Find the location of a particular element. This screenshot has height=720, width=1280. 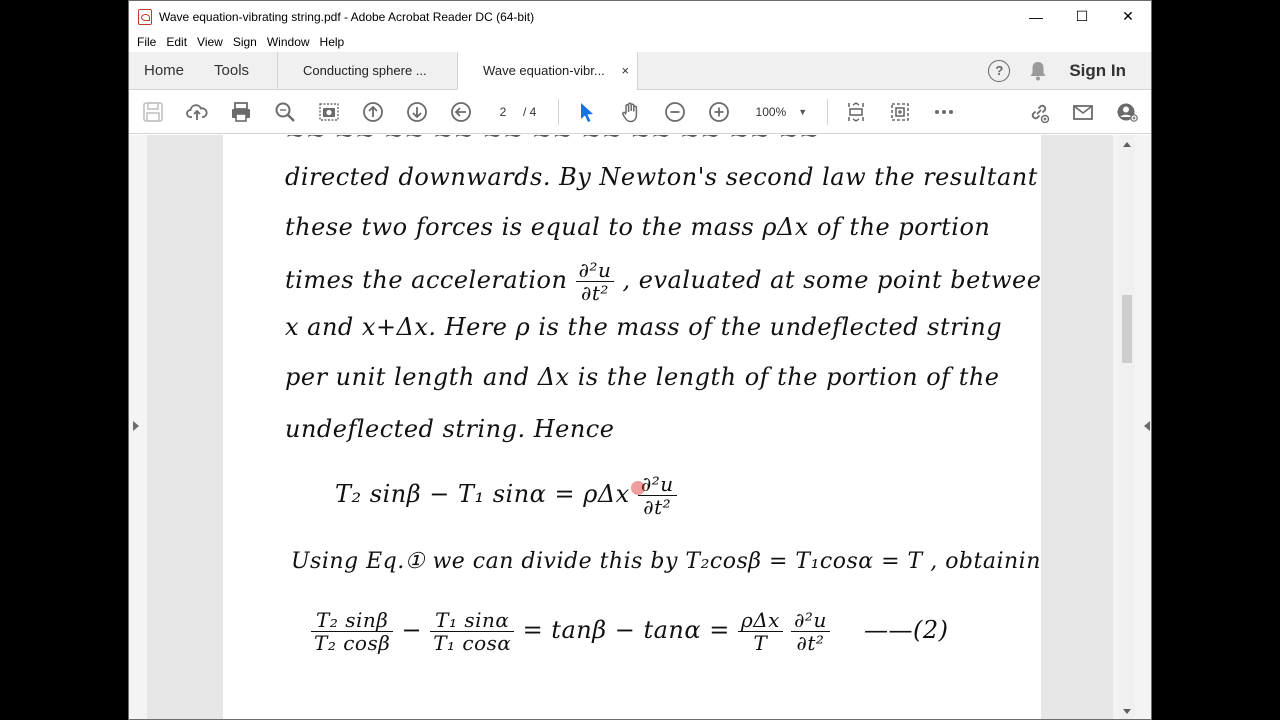

email-icon is located at coordinates (1083, 112).